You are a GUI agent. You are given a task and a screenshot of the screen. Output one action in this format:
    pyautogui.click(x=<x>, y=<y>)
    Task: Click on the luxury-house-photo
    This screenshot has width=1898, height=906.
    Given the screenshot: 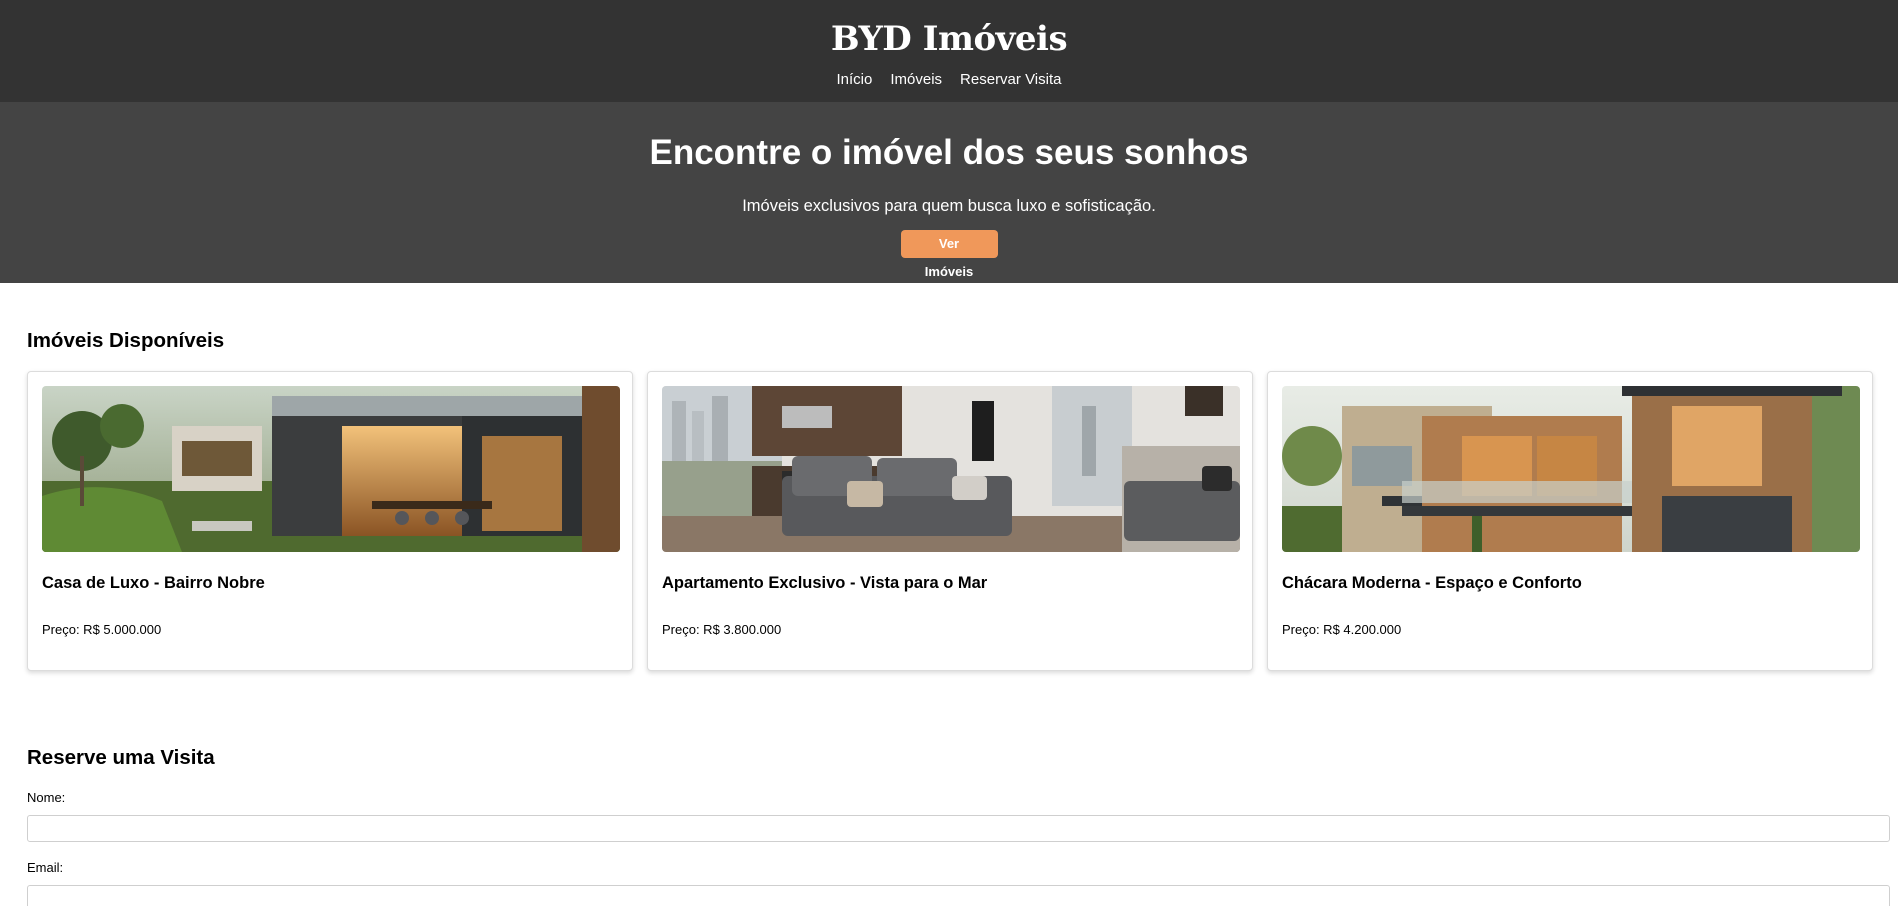 What is the action you would take?
    pyautogui.click(x=331, y=469)
    